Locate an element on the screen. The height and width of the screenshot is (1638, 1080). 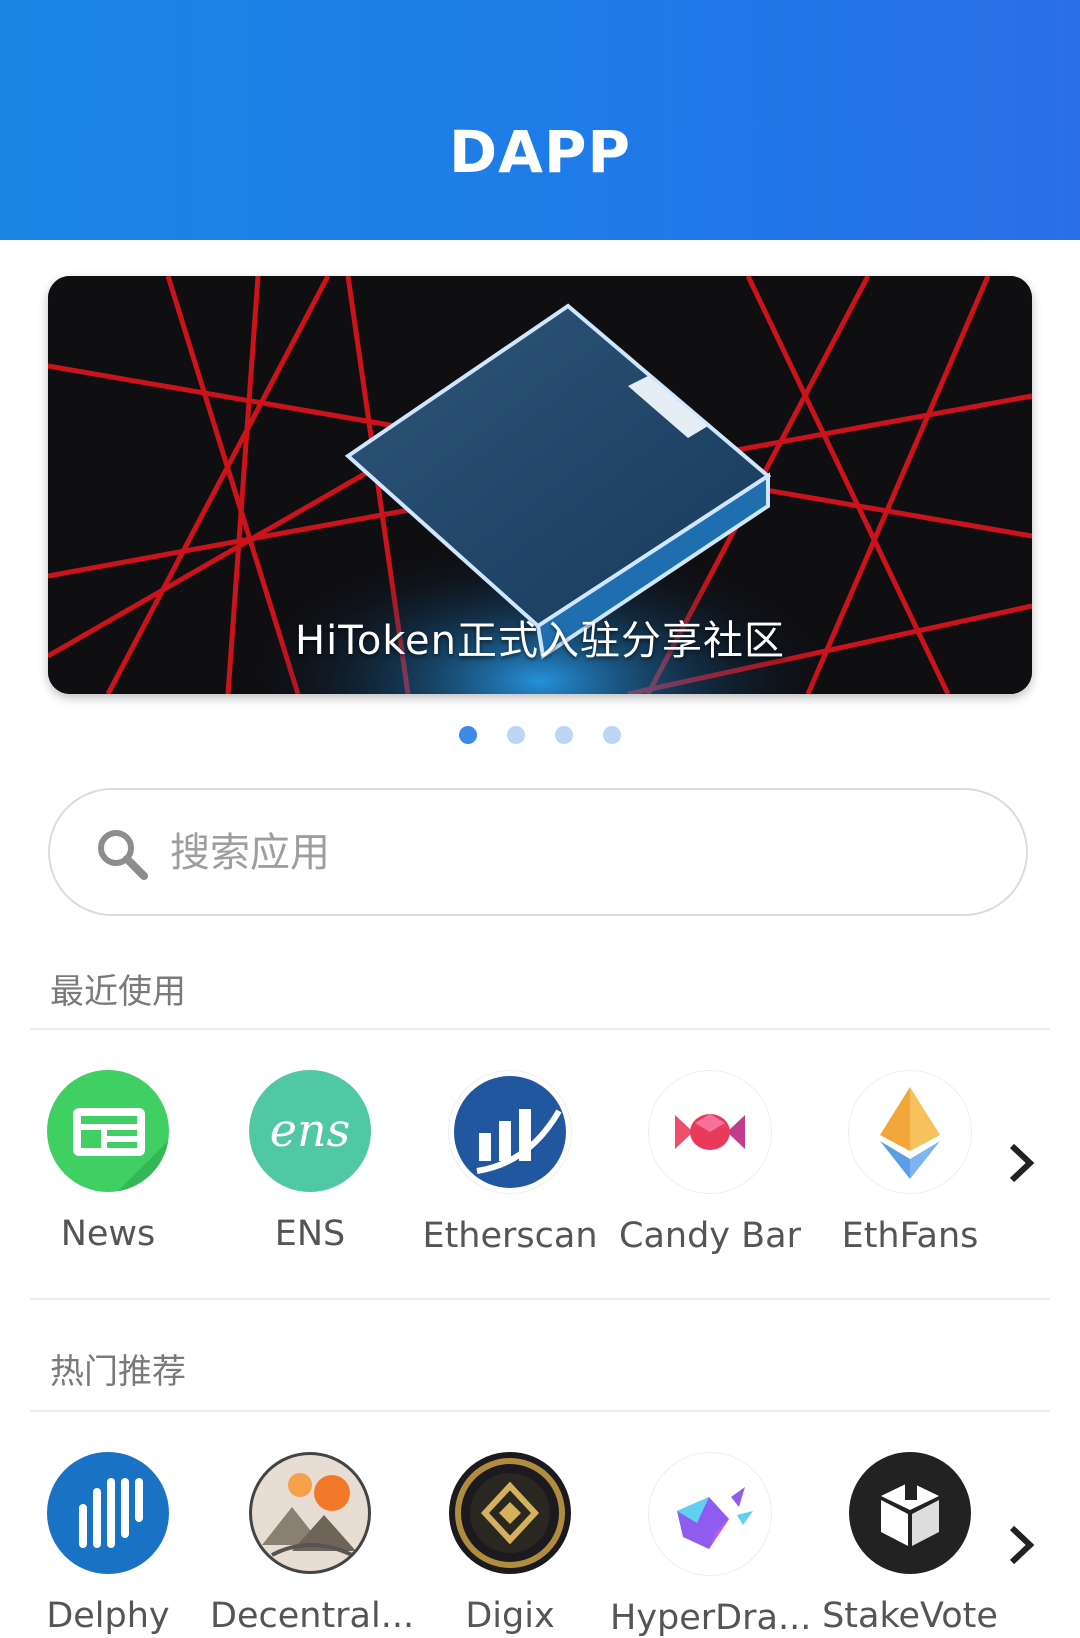
app-news: News is located at coordinates (108, 1162).